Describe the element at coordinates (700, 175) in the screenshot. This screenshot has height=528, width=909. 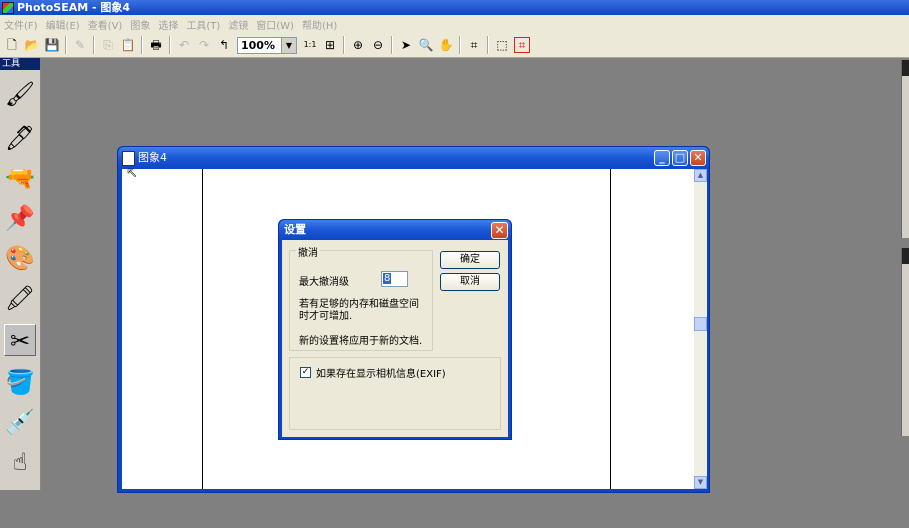
I see `scroll-up-icon: ▲` at that location.